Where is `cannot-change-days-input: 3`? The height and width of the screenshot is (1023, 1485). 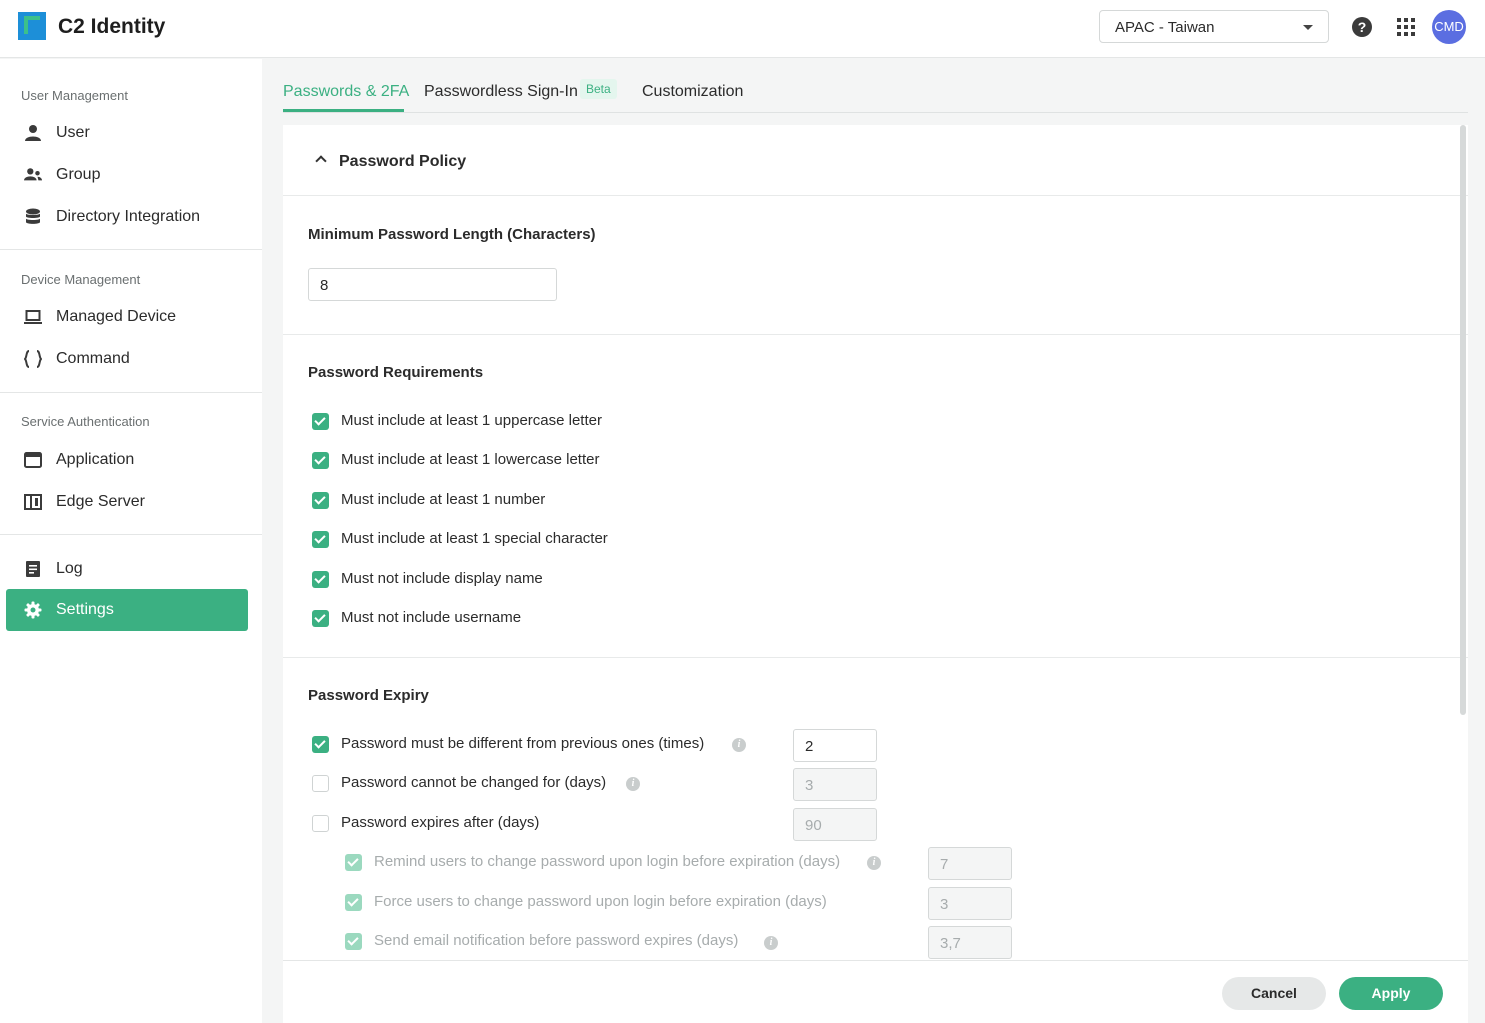
cannot-change-days-input: 3 is located at coordinates (835, 784).